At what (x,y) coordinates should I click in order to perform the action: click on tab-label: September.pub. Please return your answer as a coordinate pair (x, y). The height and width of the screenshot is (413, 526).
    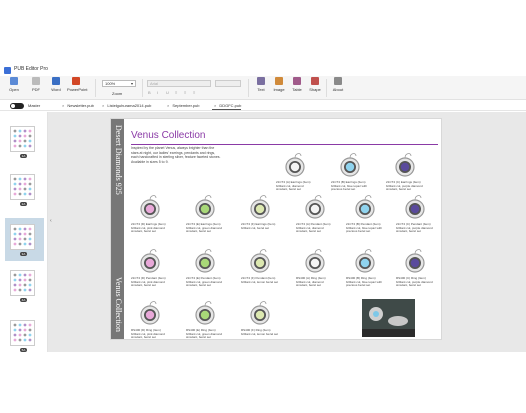
    Looking at the image, I should click on (186, 105).